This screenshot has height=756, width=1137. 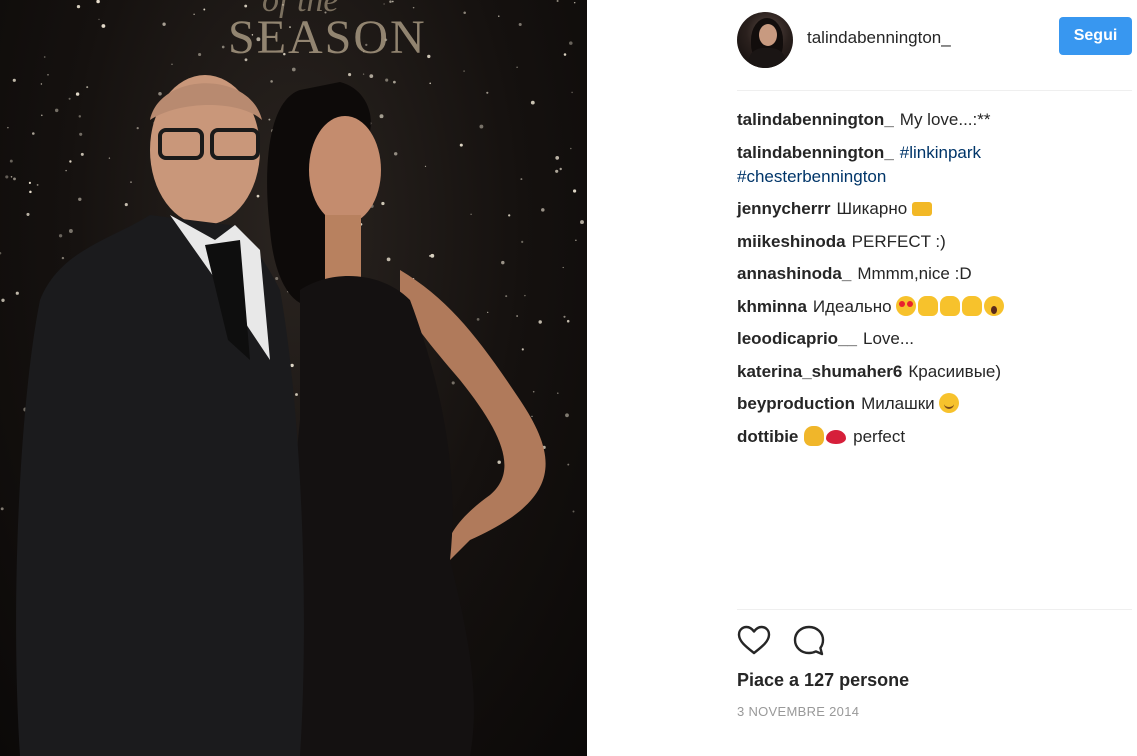 I want to click on scream-emoji-icon, so click(x=994, y=305).